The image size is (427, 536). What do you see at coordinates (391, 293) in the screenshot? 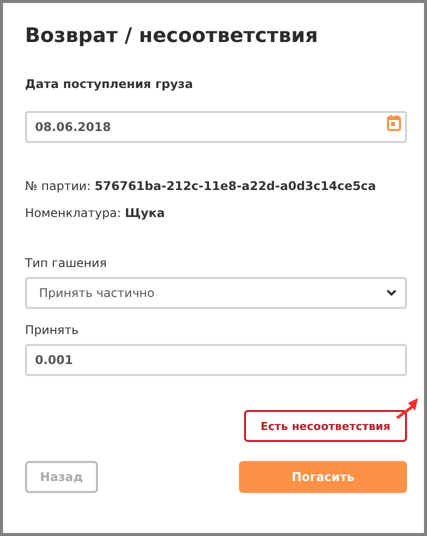
I see `chevron-down-icon` at bounding box center [391, 293].